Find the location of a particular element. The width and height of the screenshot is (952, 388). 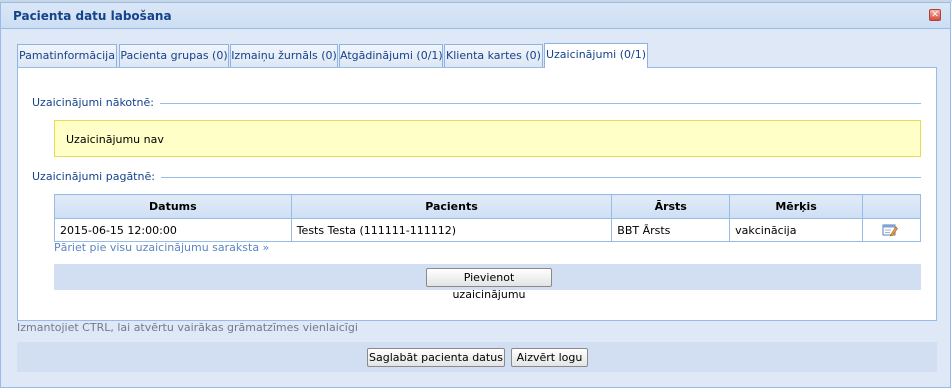

tab-invitations: Uzaicinājumi (0/1) is located at coordinates (596, 55).